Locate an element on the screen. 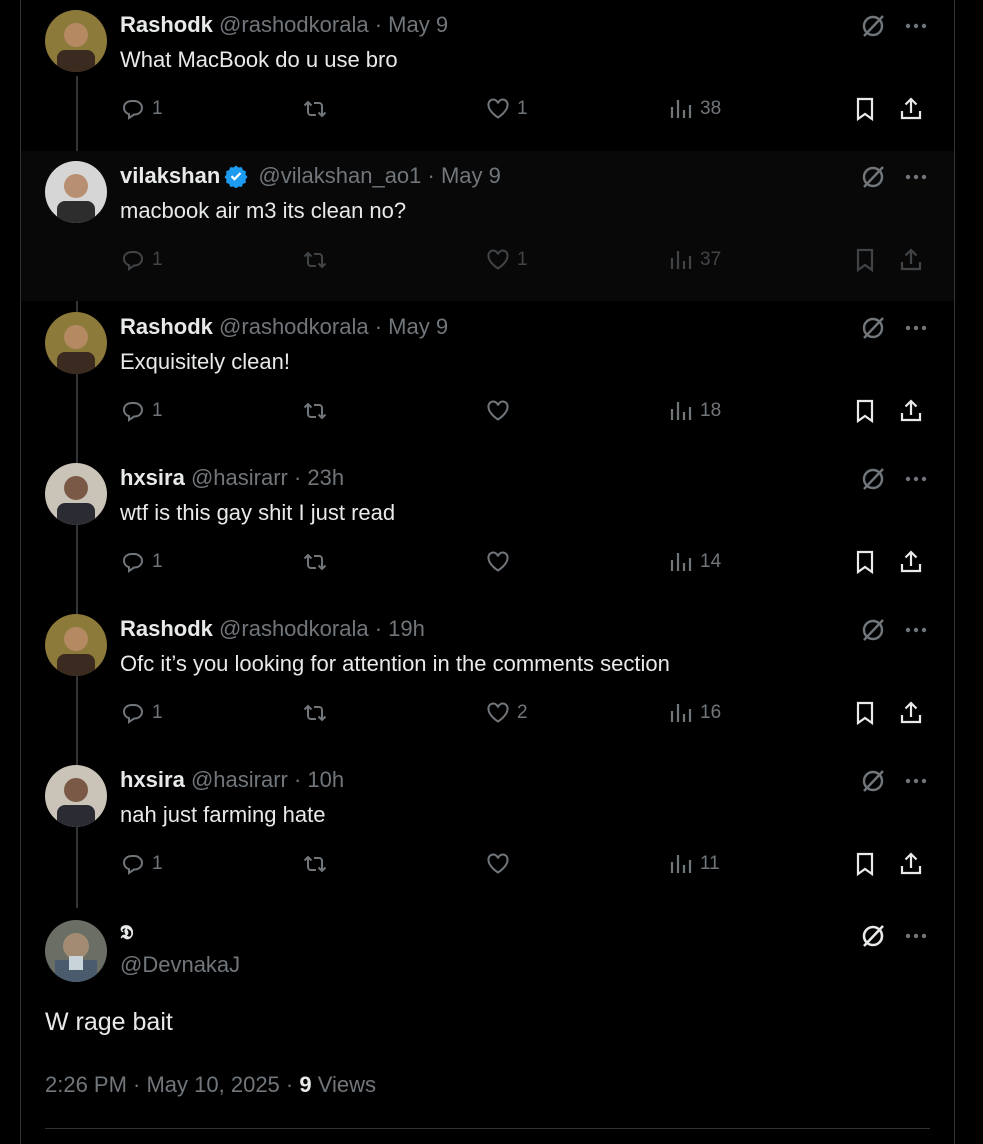 This screenshot has width=983, height=1144. views-button: 14 is located at coordinates (694, 562).